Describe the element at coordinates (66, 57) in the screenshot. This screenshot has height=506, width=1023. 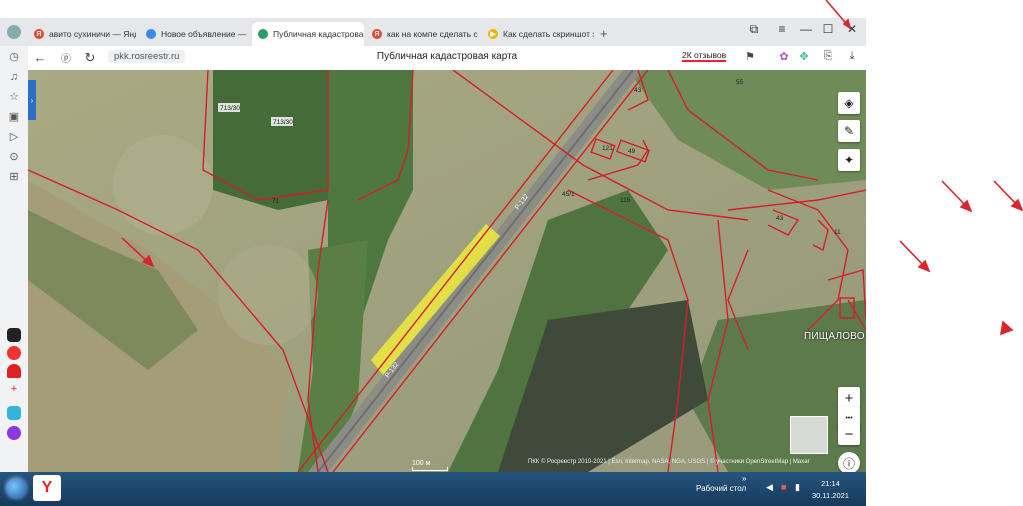
I see `protect-icon: ⓟ` at that location.